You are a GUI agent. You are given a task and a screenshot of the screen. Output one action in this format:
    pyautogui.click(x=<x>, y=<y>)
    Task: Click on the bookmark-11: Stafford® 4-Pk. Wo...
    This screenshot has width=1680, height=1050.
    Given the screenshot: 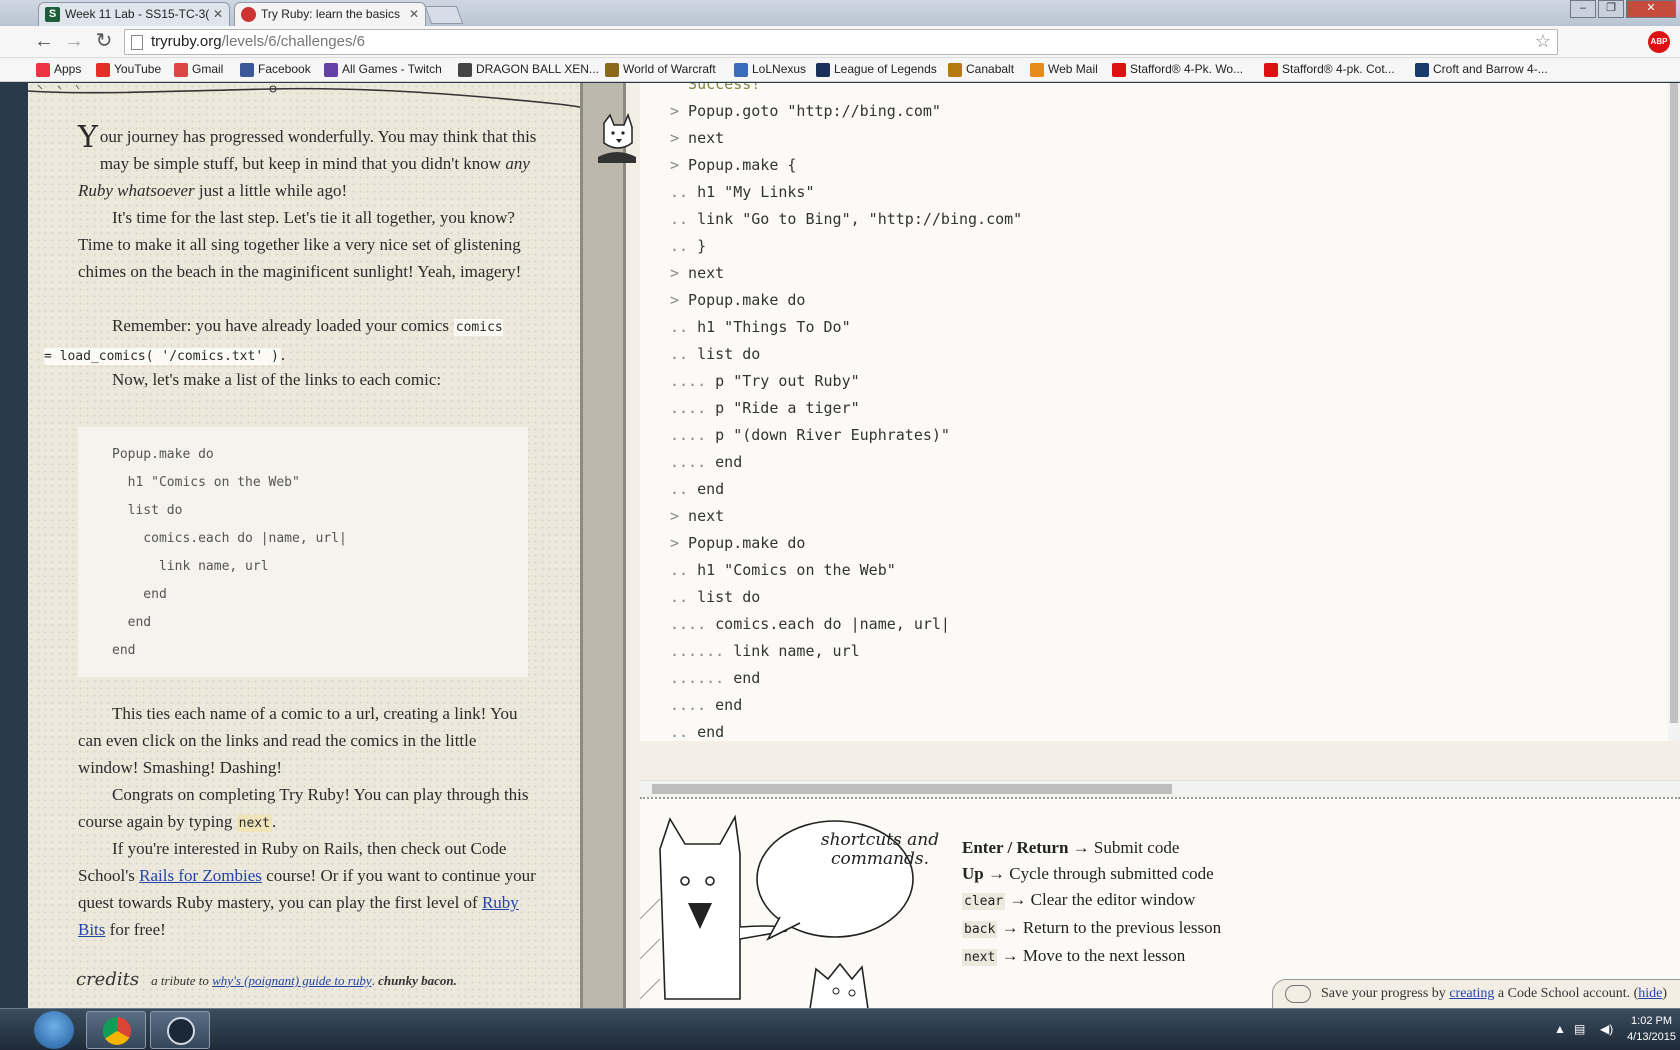 What is the action you would take?
    pyautogui.click(x=1177, y=70)
    